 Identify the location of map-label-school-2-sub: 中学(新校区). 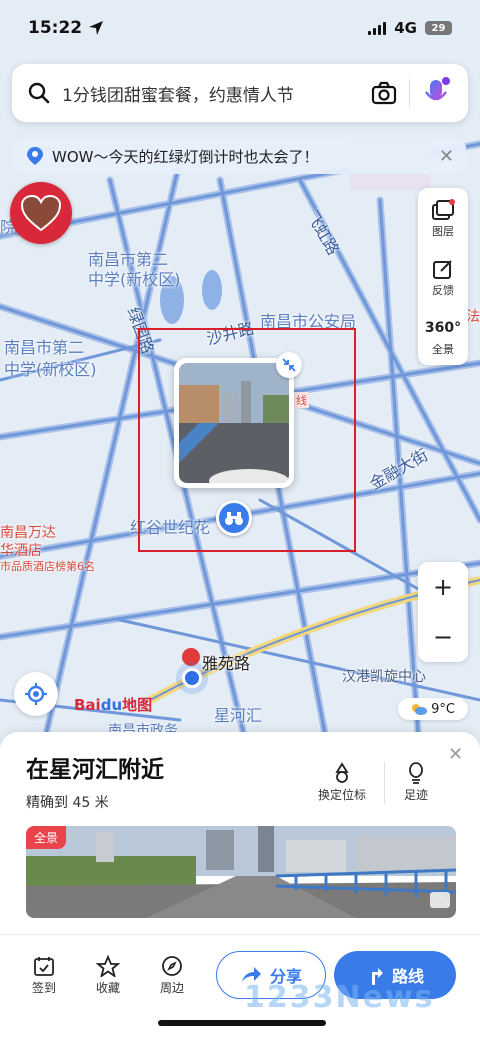
(50, 369).